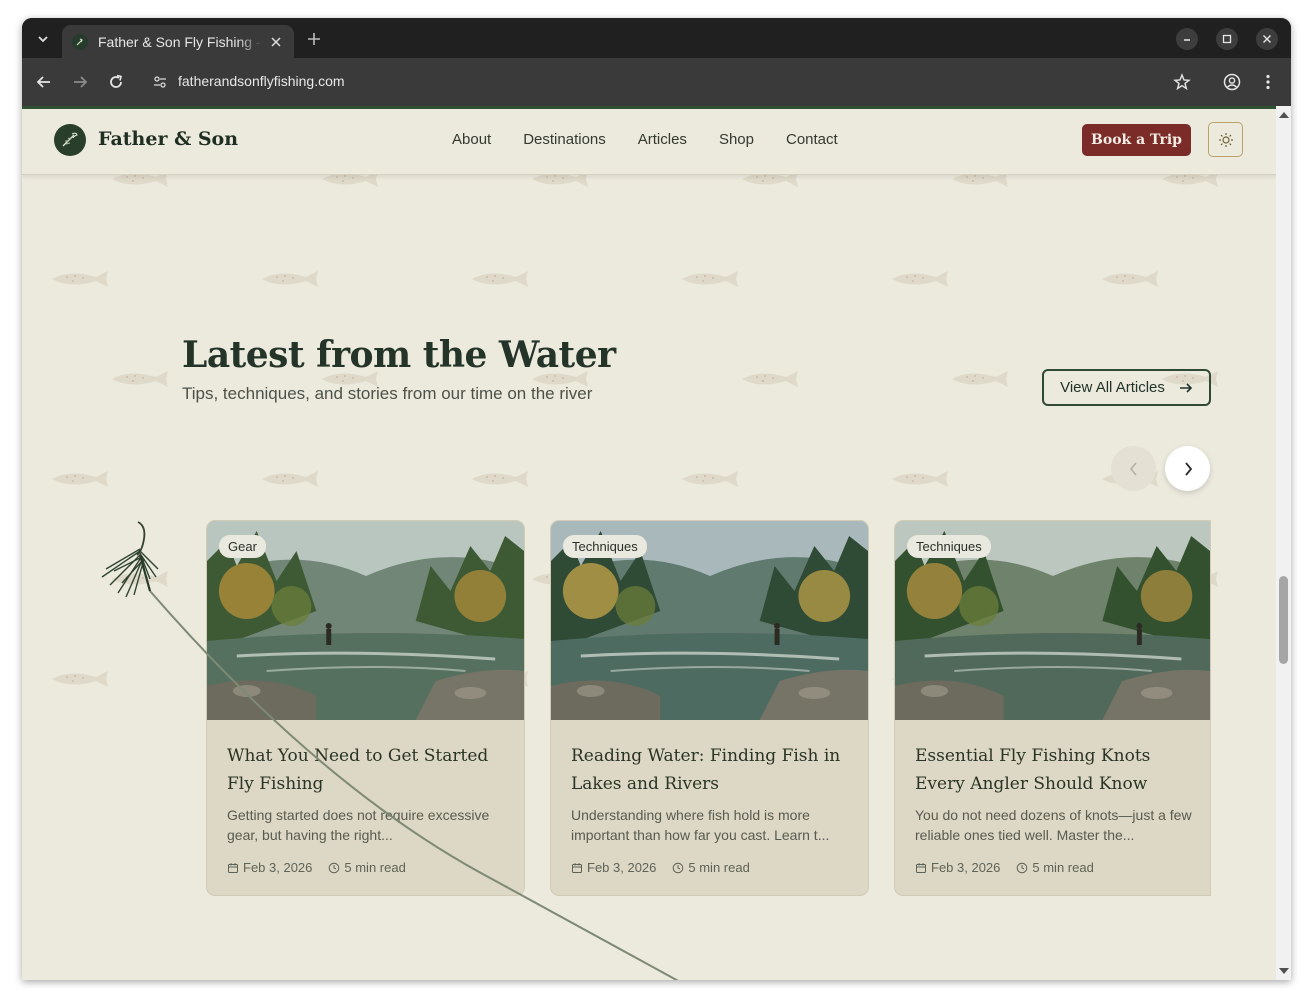 The width and height of the screenshot is (1312, 1004). I want to click on view-all-articles-button: View All Articles, so click(1126, 387).